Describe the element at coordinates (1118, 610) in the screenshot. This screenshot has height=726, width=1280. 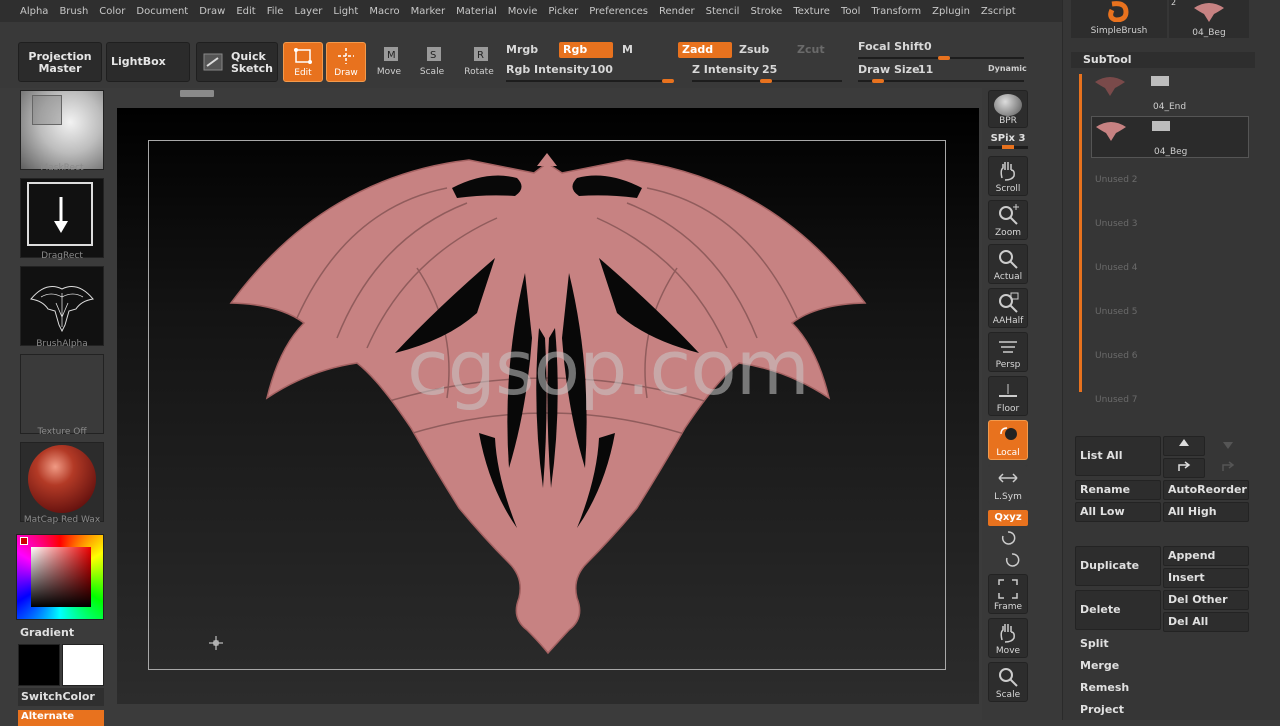
I see `delete-button: Delete` at that location.